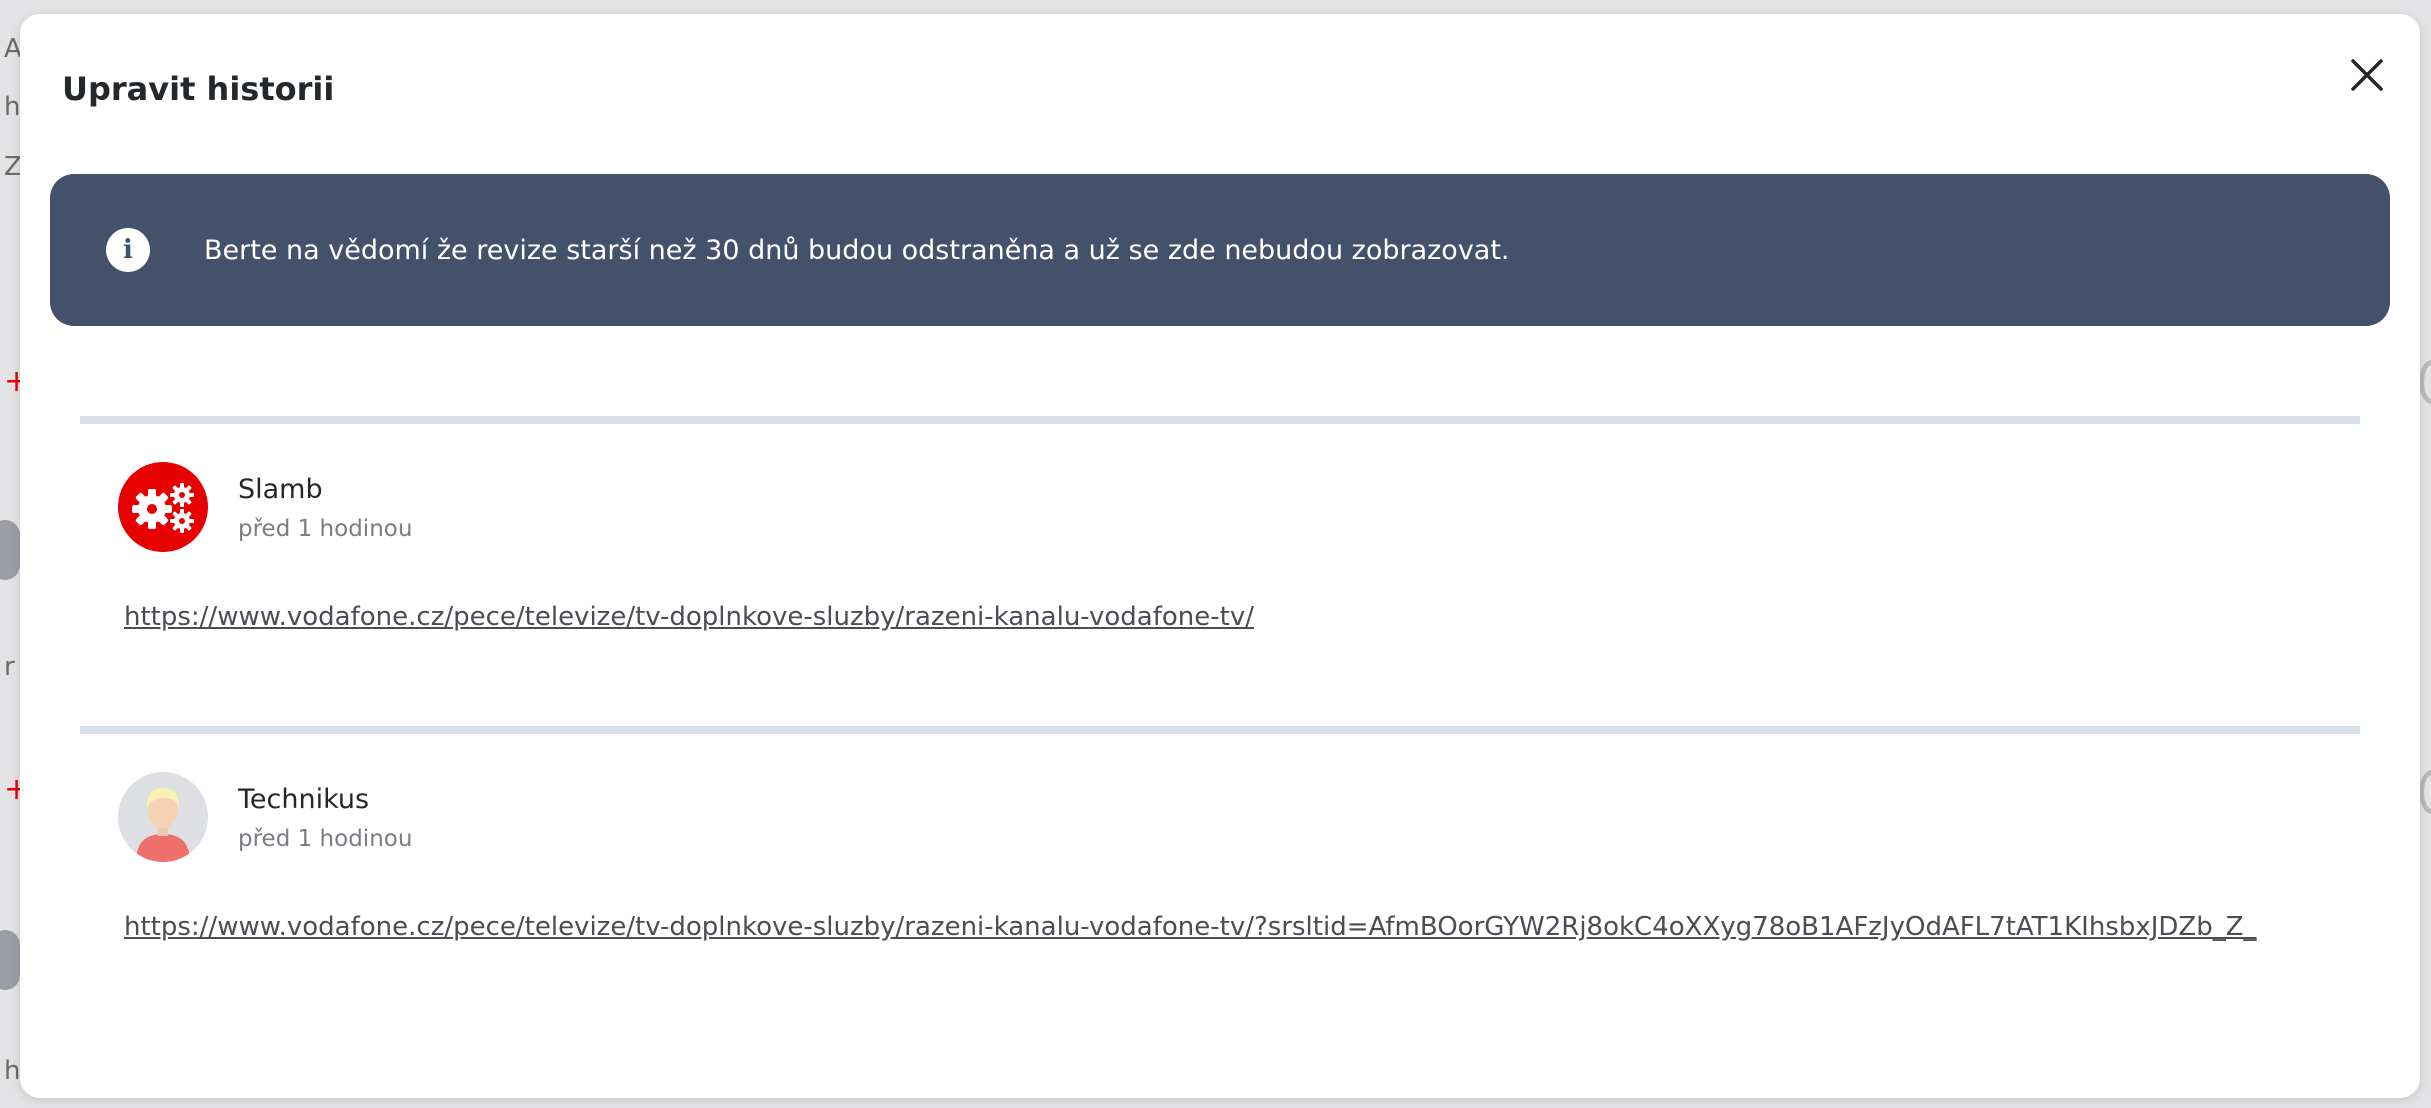  I want to click on person-icon, so click(163, 817).